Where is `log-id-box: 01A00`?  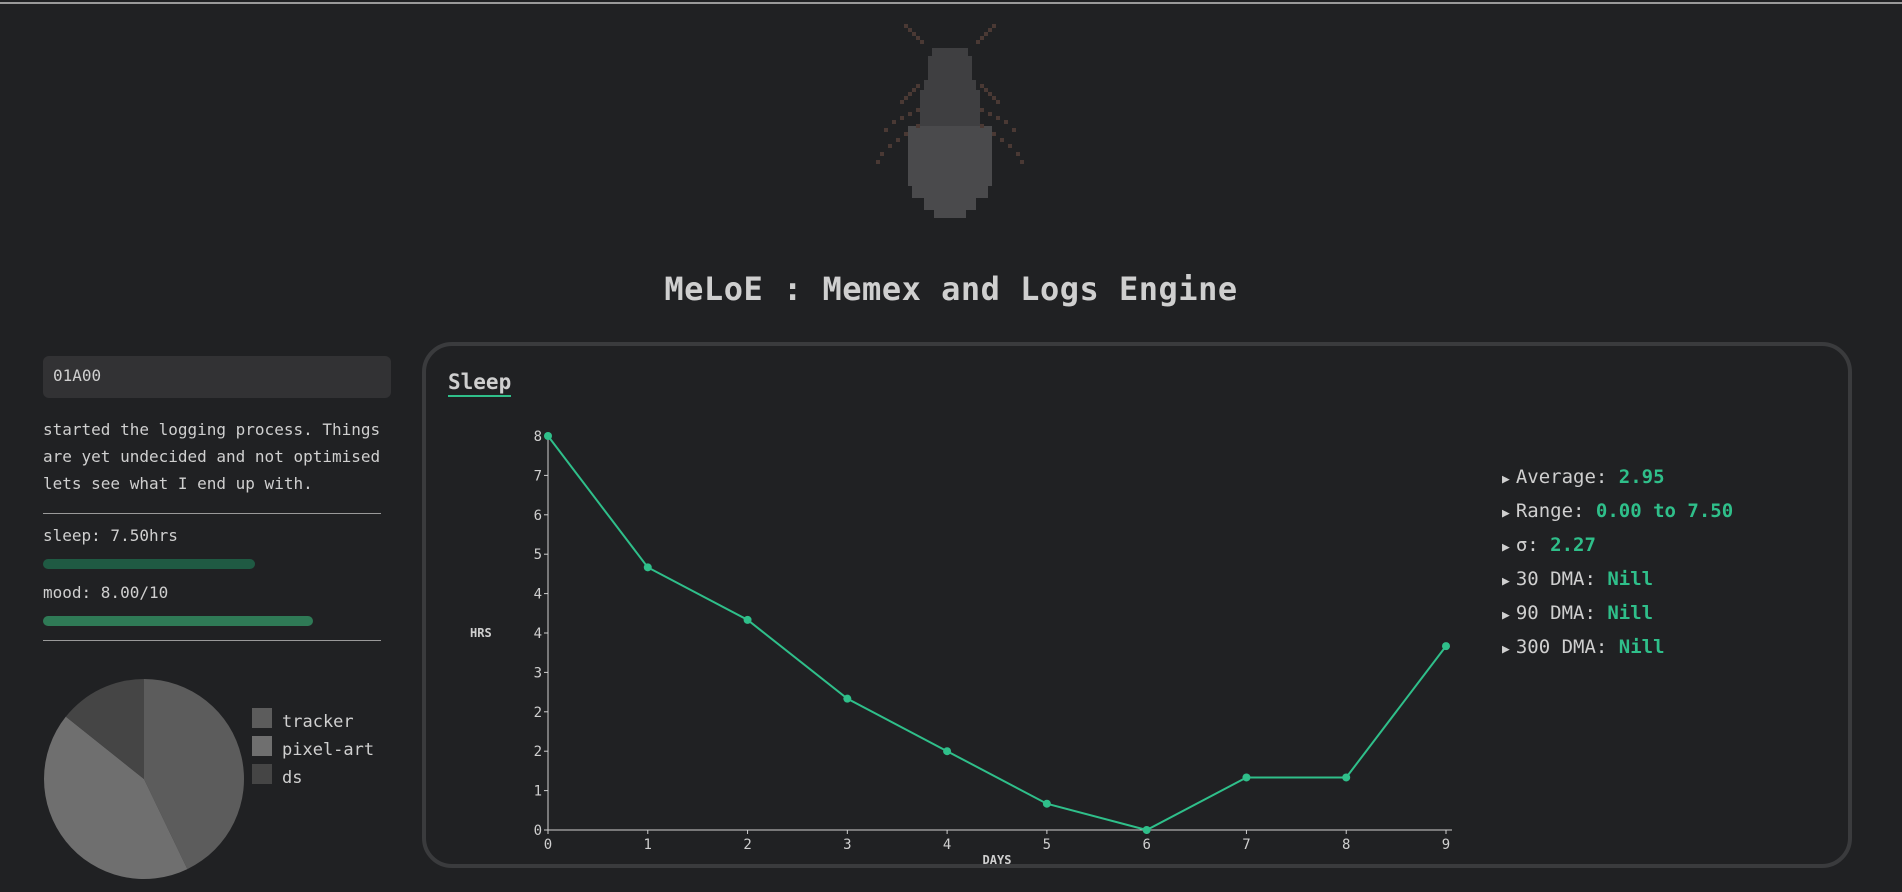 log-id-box: 01A00 is located at coordinates (217, 377).